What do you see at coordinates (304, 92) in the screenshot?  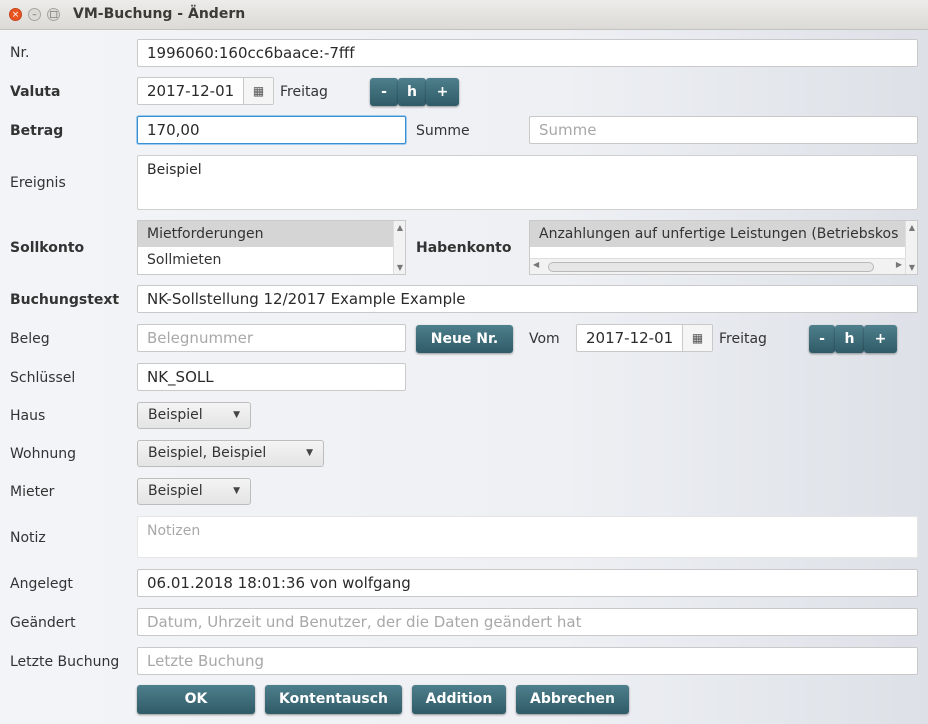 I see `valuta-weekday: Freitag` at bounding box center [304, 92].